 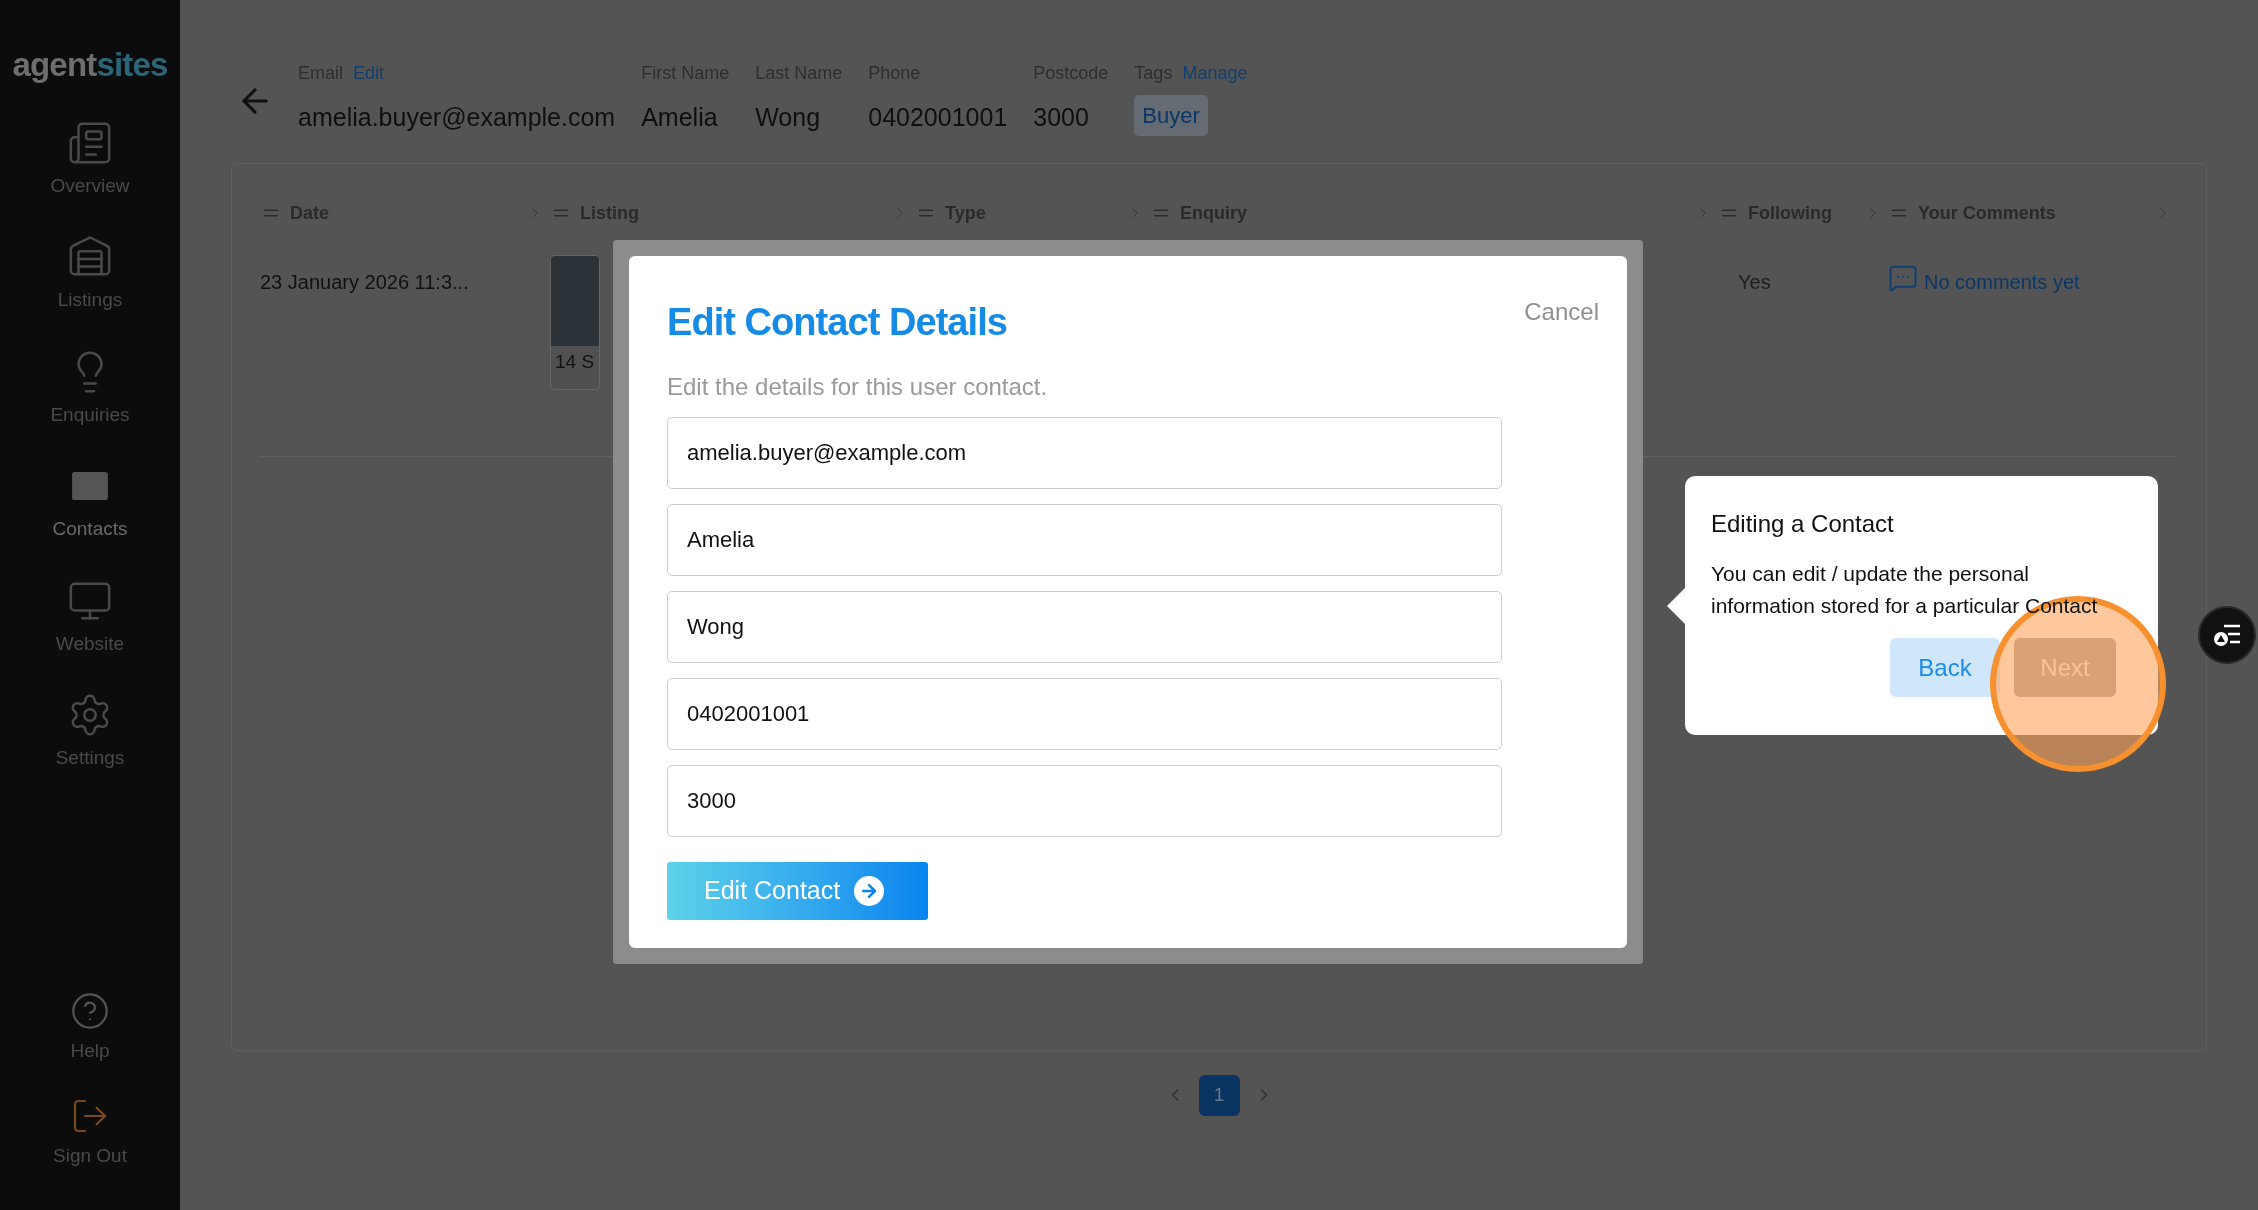 I want to click on nav-item: Contacts, so click(x=90, y=503).